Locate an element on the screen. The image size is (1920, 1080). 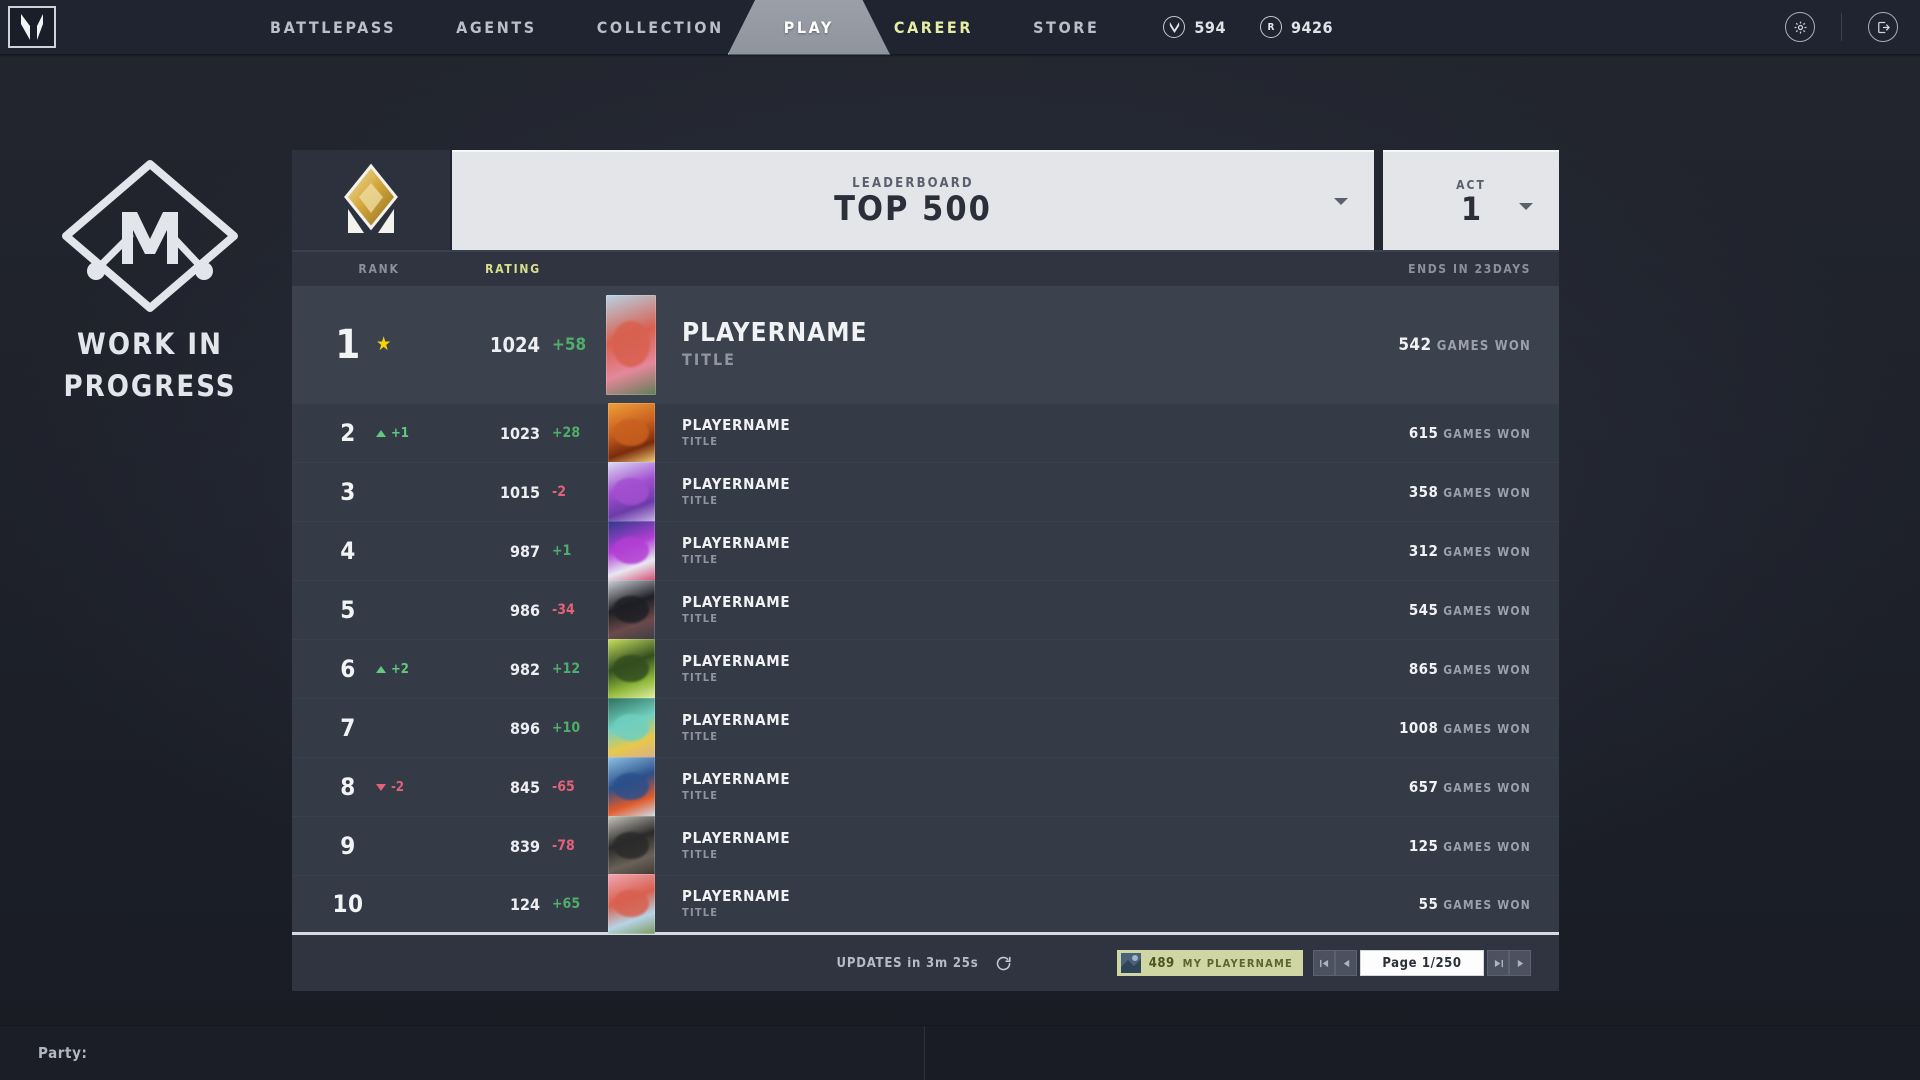
table-row: 5 986 -34 PLAYERNAME TITLE 545 GAMES WON is located at coordinates (925, 610).